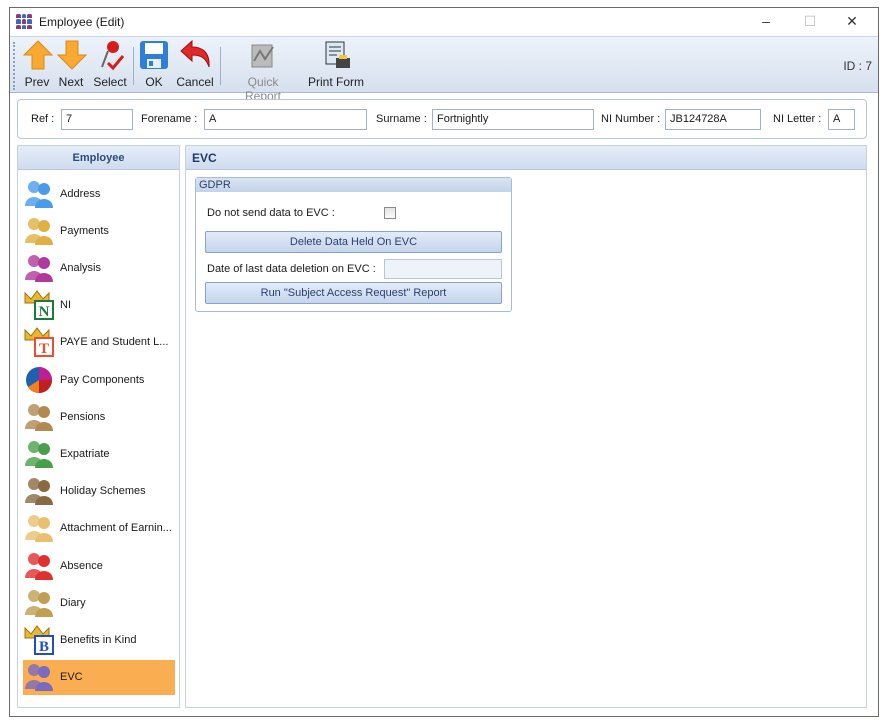 The width and height of the screenshot is (885, 723). Describe the element at coordinates (73, 602) in the screenshot. I see `sidebar-item-label: Diary` at that location.